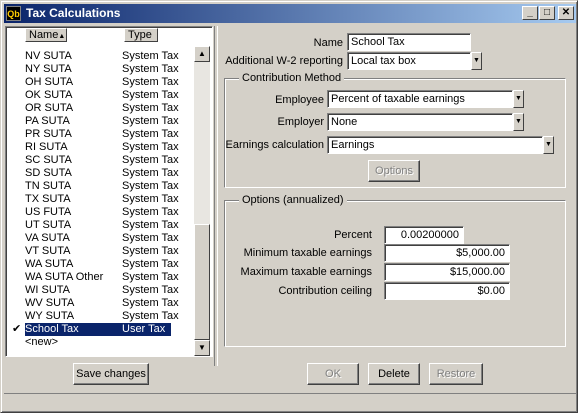 This screenshot has width=578, height=413. Describe the element at coordinates (547, 13) in the screenshot. I see `maximize-button: □` at that location.